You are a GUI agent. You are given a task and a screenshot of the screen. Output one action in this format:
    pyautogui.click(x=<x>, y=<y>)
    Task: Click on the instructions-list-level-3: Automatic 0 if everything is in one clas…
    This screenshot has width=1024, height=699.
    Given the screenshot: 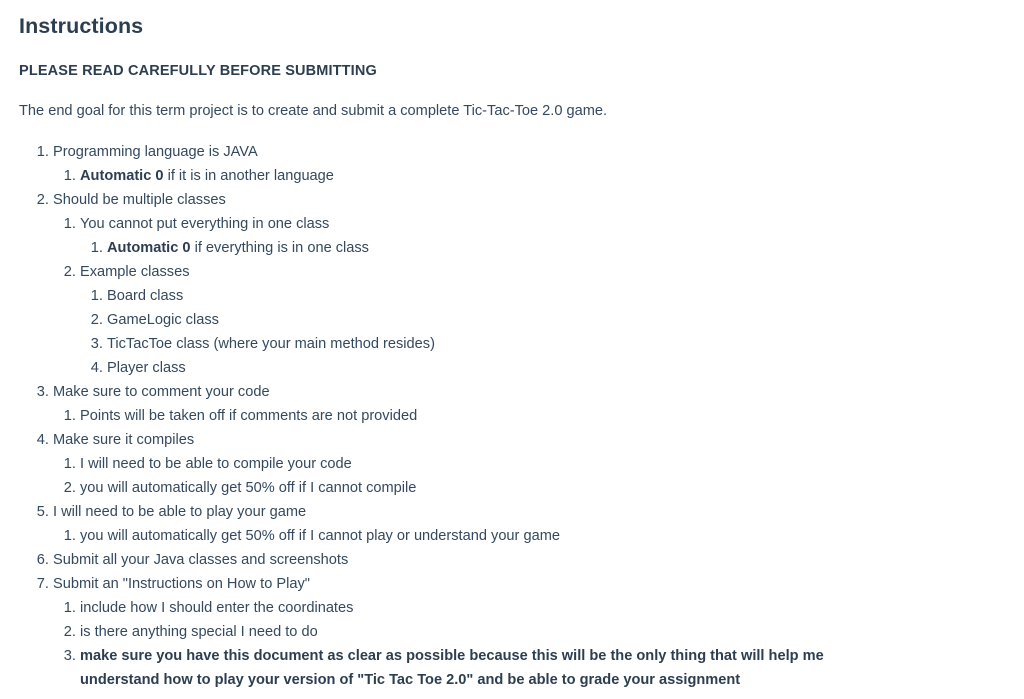 What is the action you would take?
    pyautogui.click(x=544, y=248)
    